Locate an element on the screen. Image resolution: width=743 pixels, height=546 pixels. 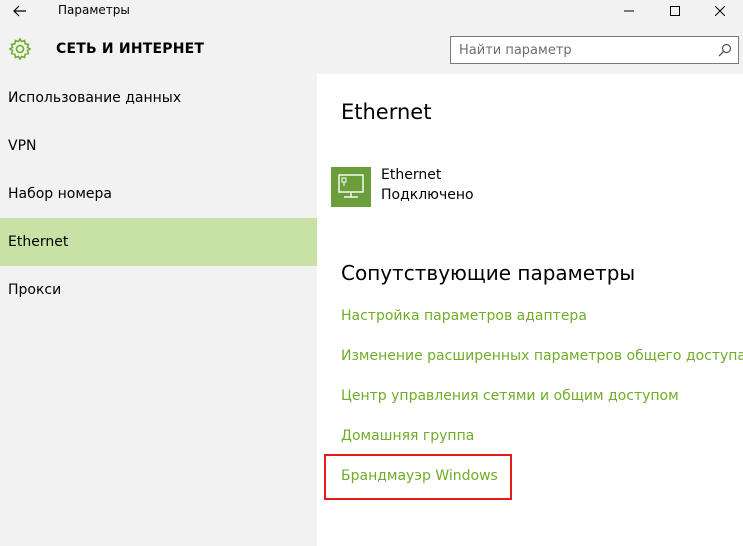
back-button is located at coordinates (20, 11).